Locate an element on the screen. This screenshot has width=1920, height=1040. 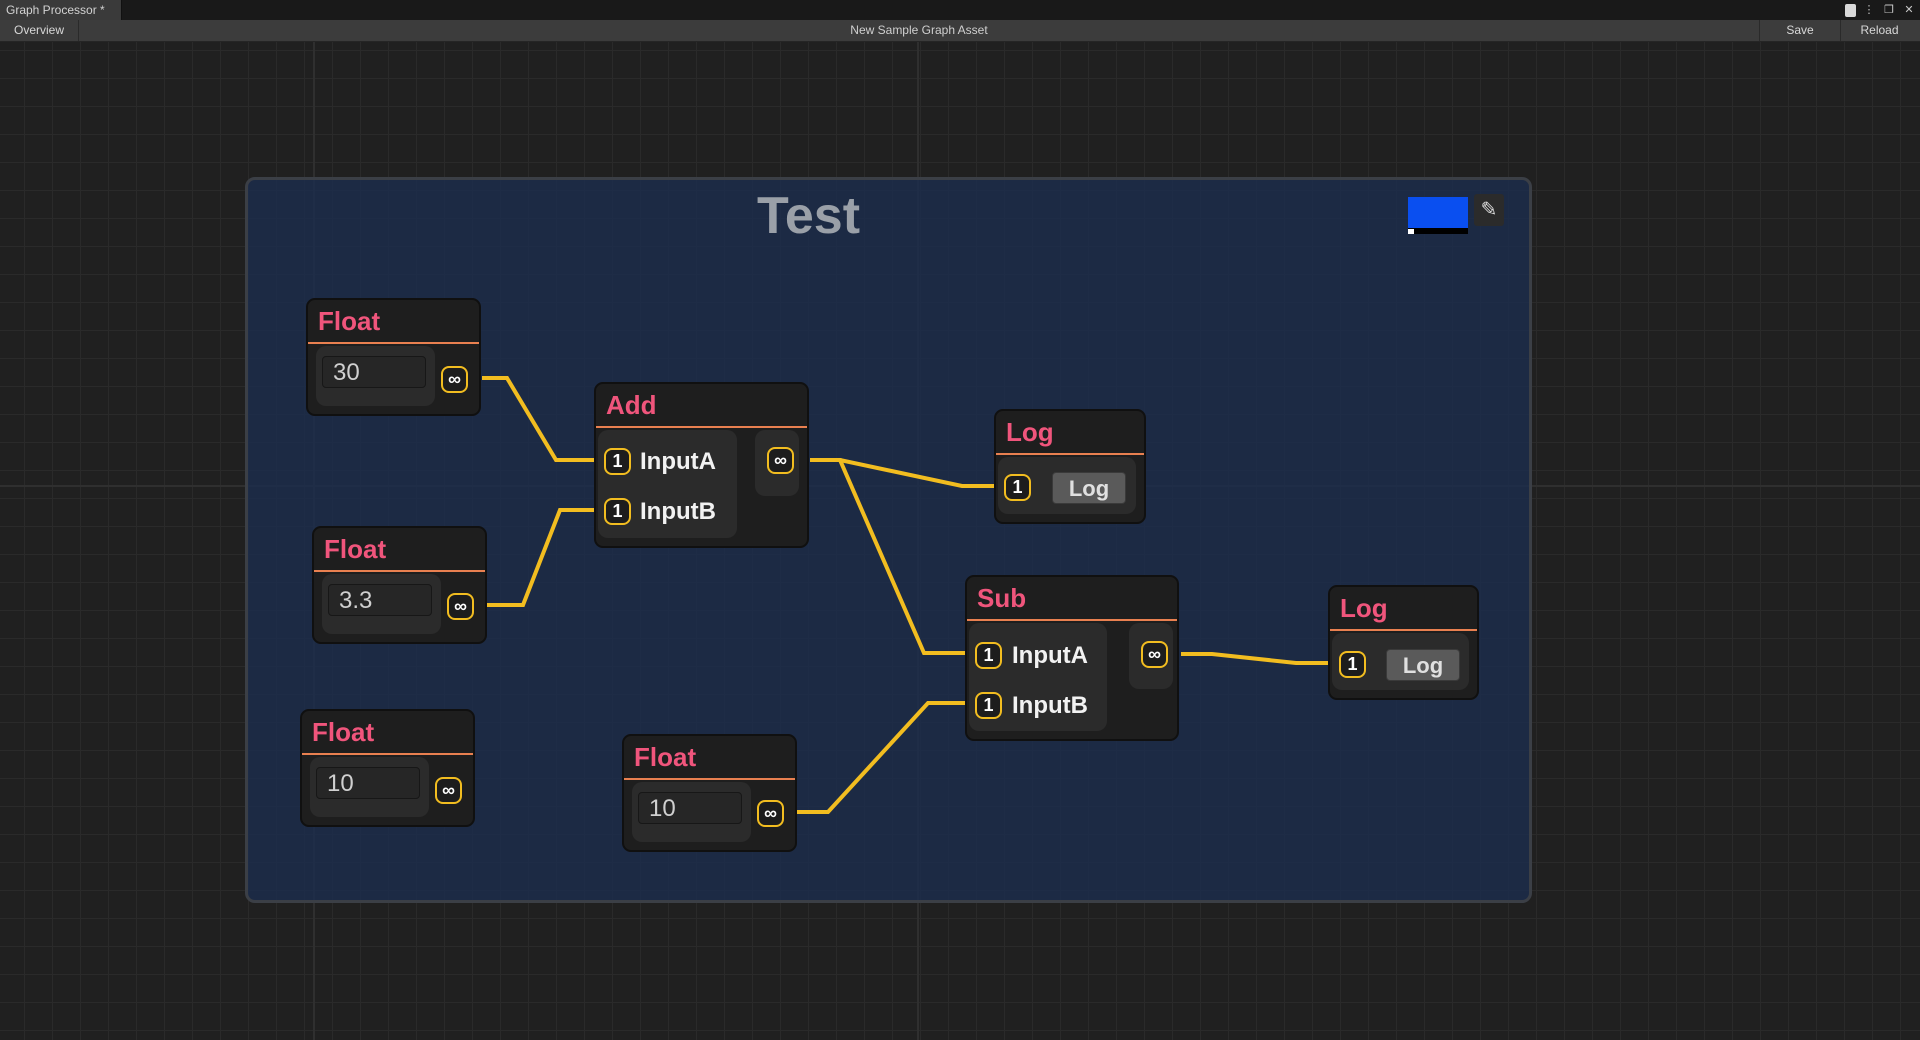
more-options-icon: ⋮ is located at coordinates (1869, 10).